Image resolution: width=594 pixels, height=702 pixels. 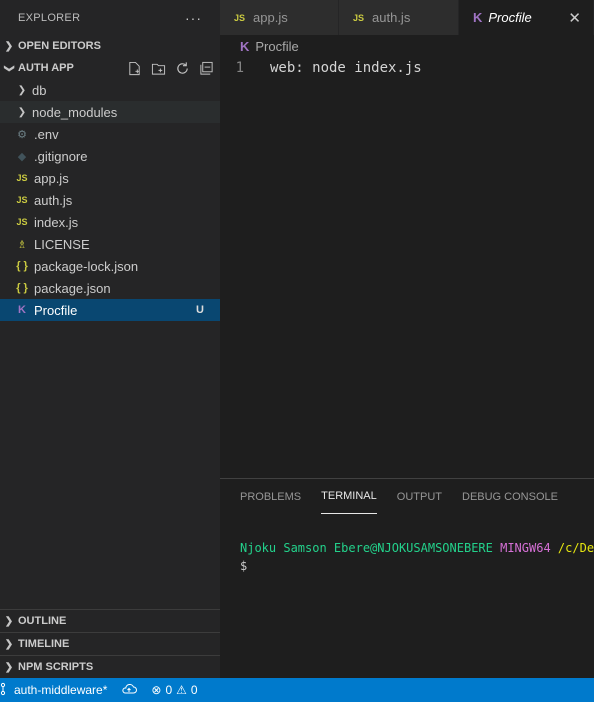 I want to click on warning-count: 0, so click(x=194, y=690).